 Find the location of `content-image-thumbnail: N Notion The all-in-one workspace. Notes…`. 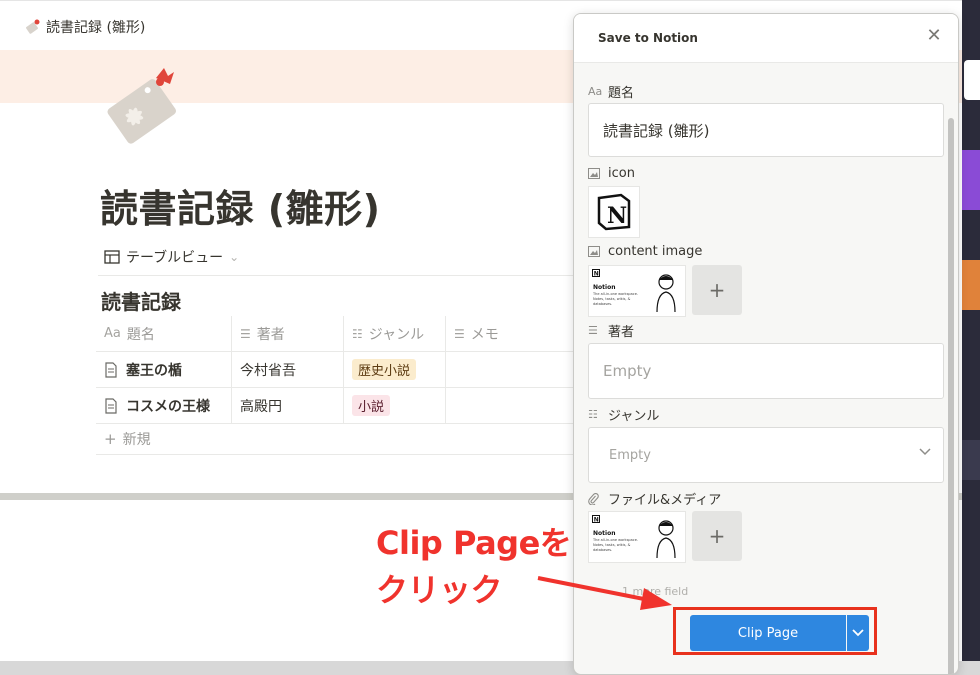

content-image-thumbnail: N Notion The all-in-one workspace. Notes… is located at coordinates (637, 291).